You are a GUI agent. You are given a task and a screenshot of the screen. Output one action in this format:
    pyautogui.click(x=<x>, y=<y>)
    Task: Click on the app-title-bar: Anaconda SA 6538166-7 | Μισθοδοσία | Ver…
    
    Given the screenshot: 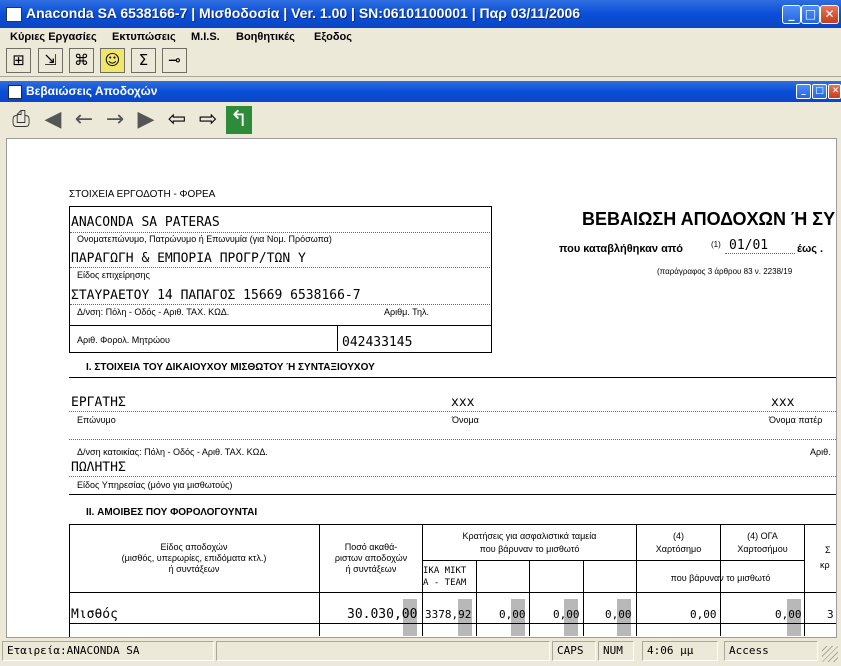 What is the action you would take?
    pyautogui.click(x=420, y=14)
    